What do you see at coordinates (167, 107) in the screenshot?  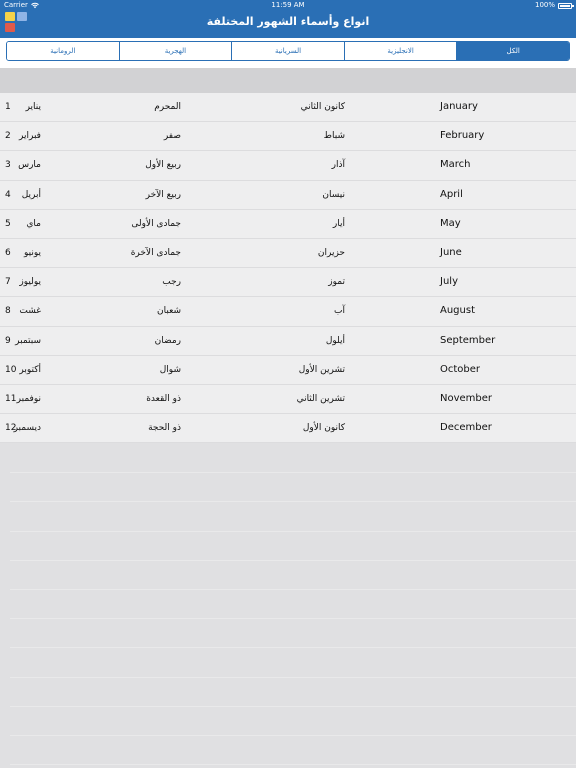 I see `hijri-month-name: المحرم` at bounding box center [167, 107].